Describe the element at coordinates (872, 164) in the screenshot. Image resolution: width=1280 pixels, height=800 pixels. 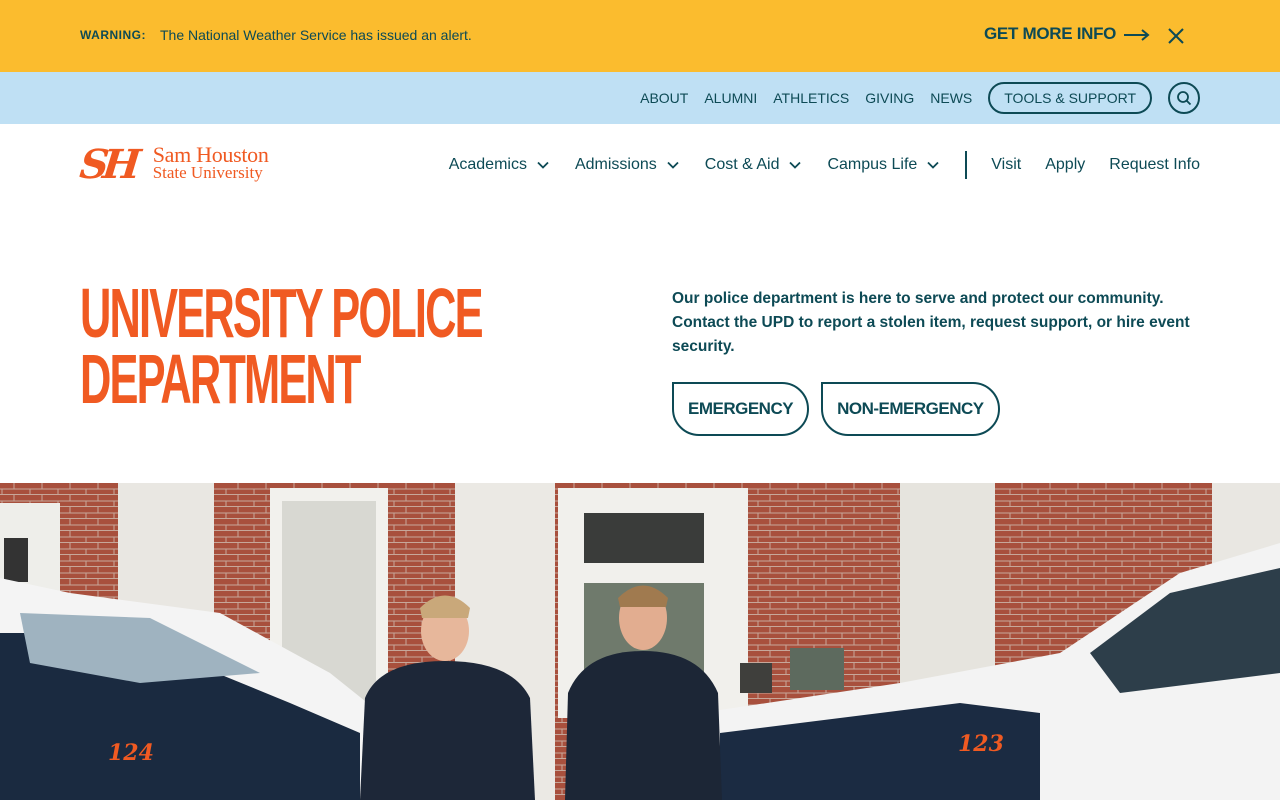
I see `nav-menu-label: Campus Life` at that location.